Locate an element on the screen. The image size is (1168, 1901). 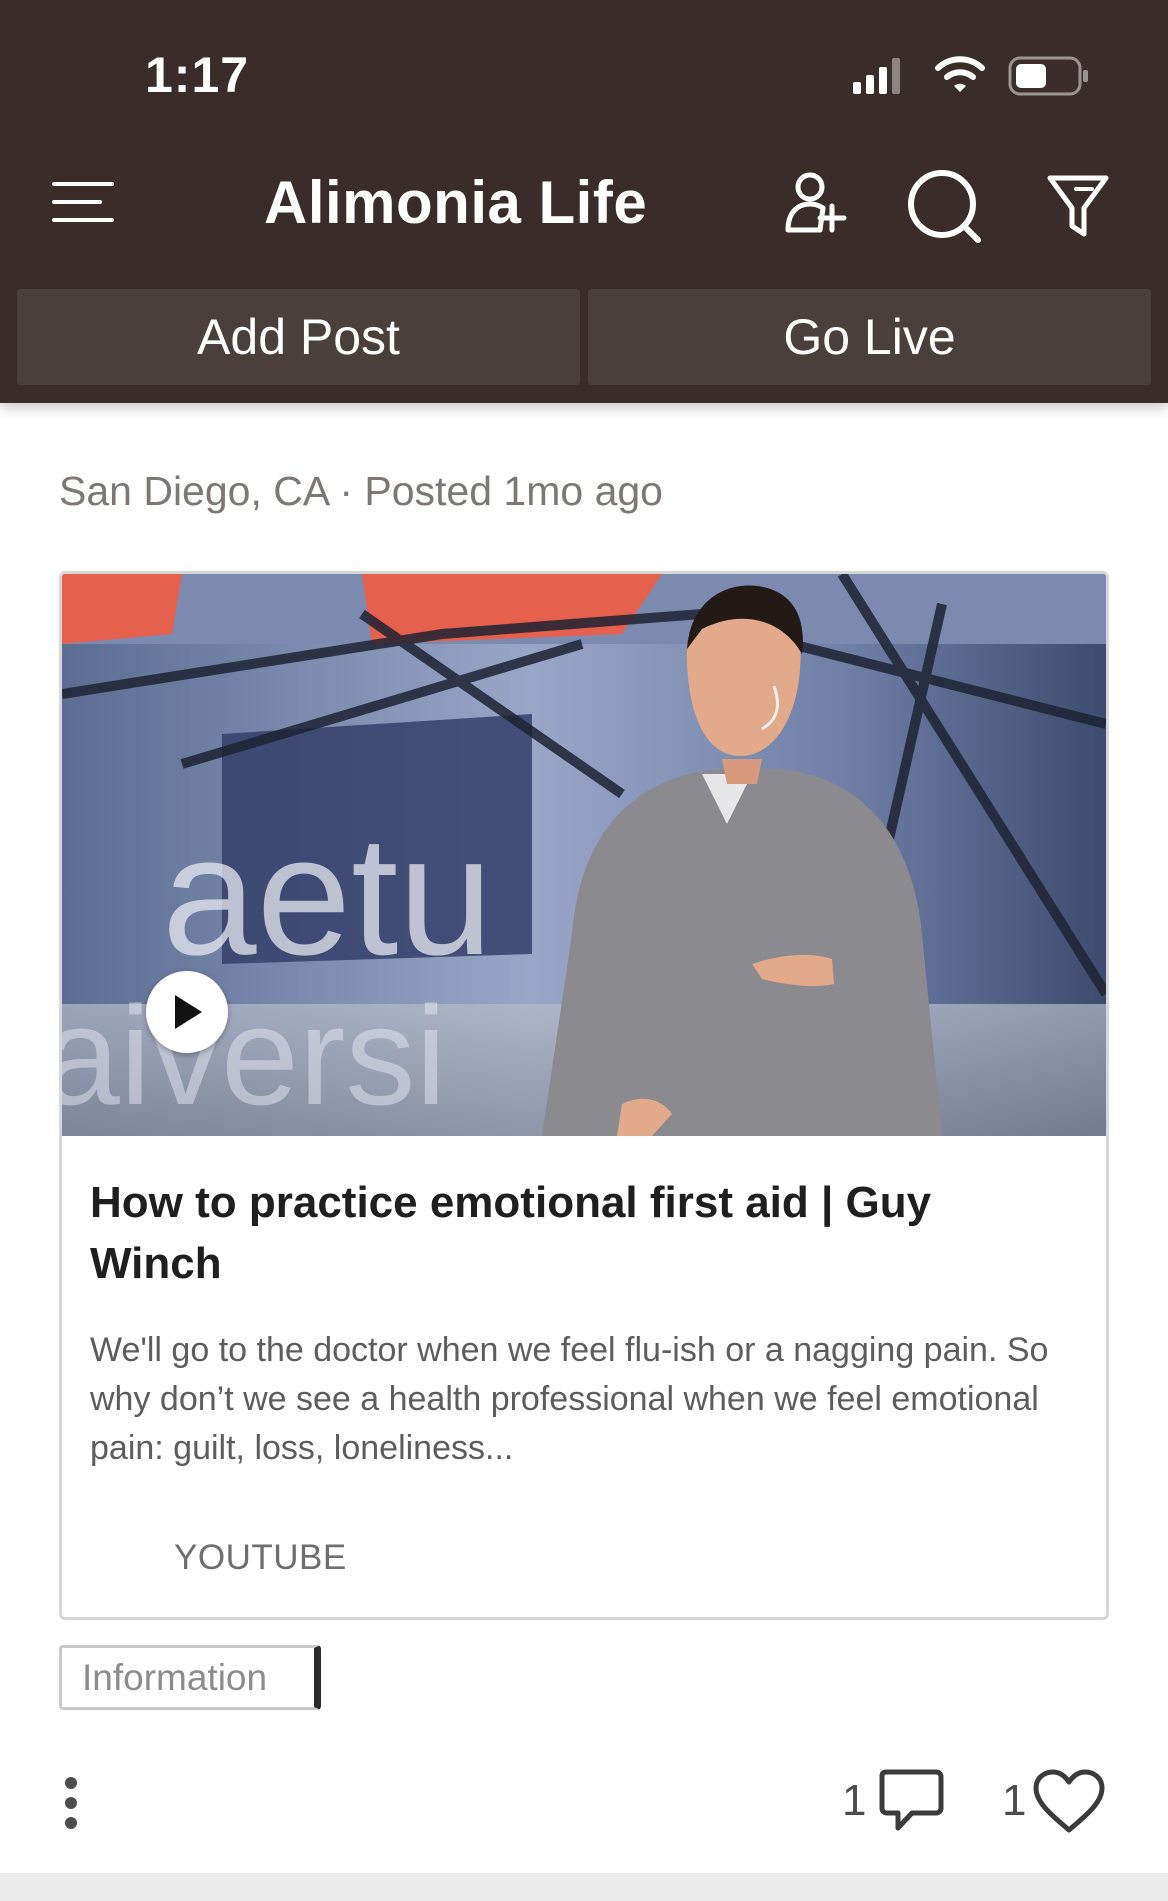
app-title: Alimonia Life is located at coordinates (456, 202).